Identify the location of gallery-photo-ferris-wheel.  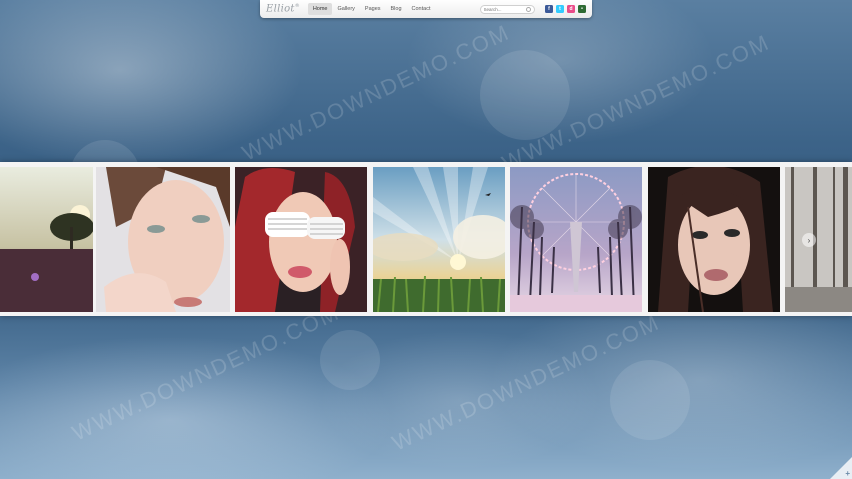
(576, 239).